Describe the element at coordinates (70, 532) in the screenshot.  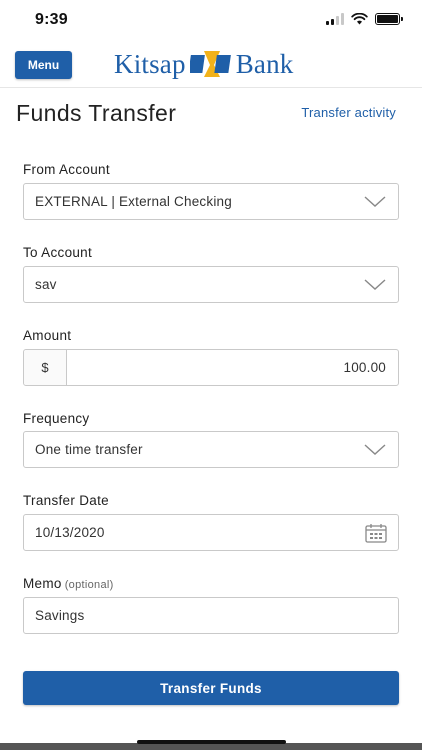
I see `transfer-date-value: 10/13/2020` at that location.